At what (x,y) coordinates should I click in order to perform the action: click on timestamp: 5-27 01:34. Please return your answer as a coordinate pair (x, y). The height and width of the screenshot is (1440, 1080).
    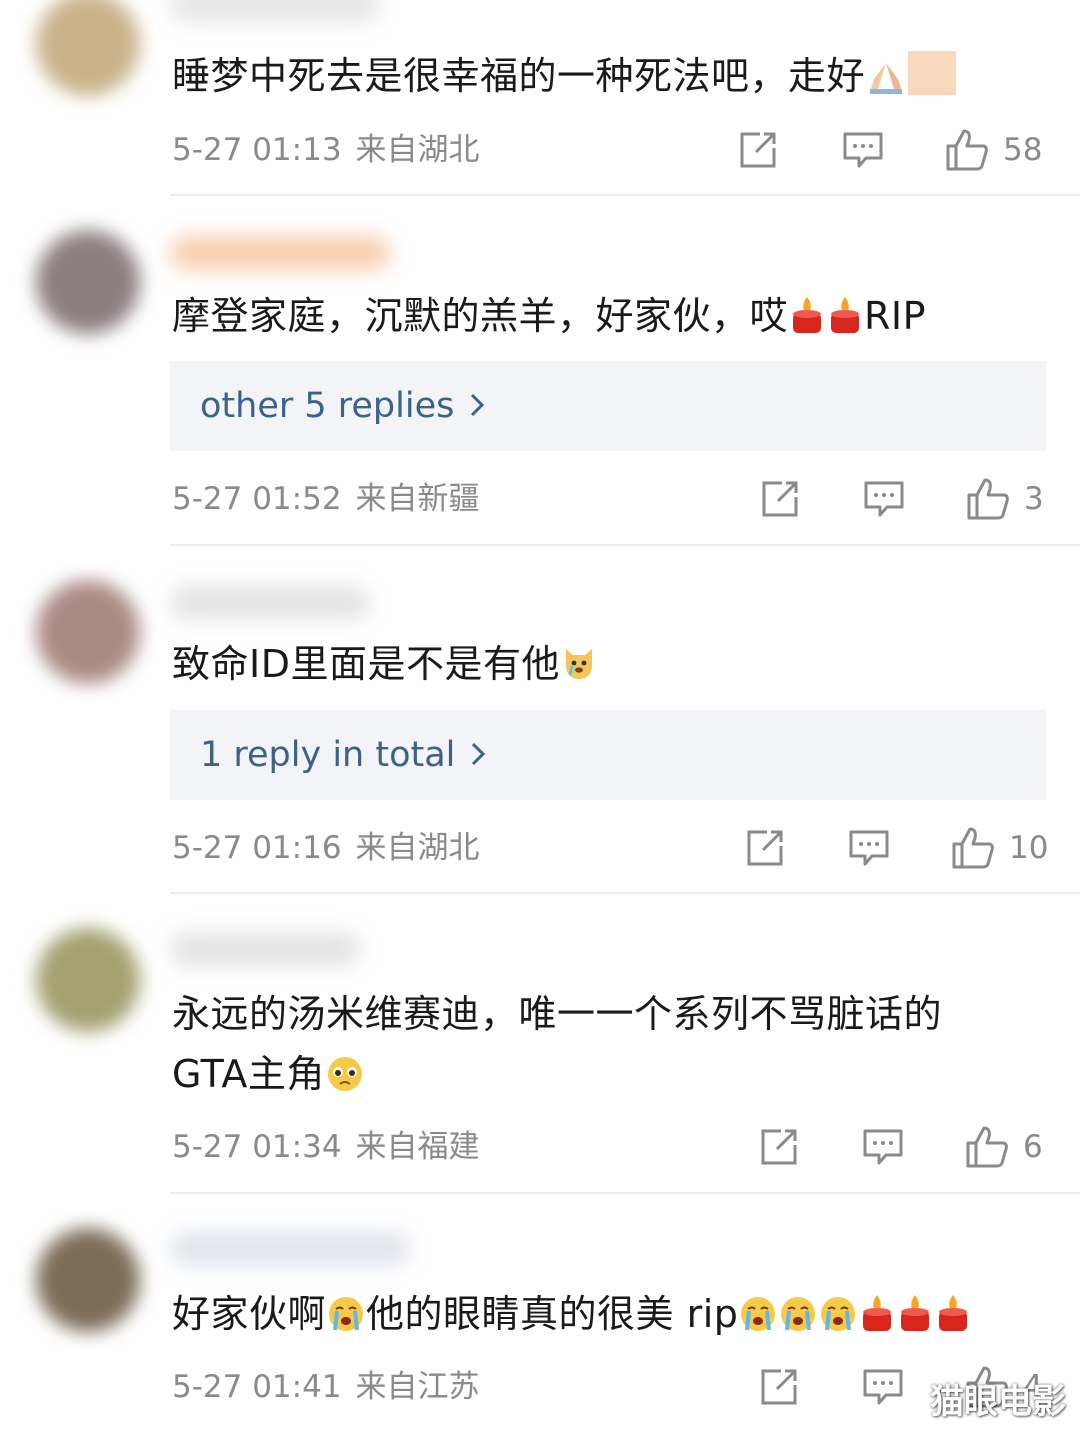
    Looking at the image, I should click on (257, 1147).